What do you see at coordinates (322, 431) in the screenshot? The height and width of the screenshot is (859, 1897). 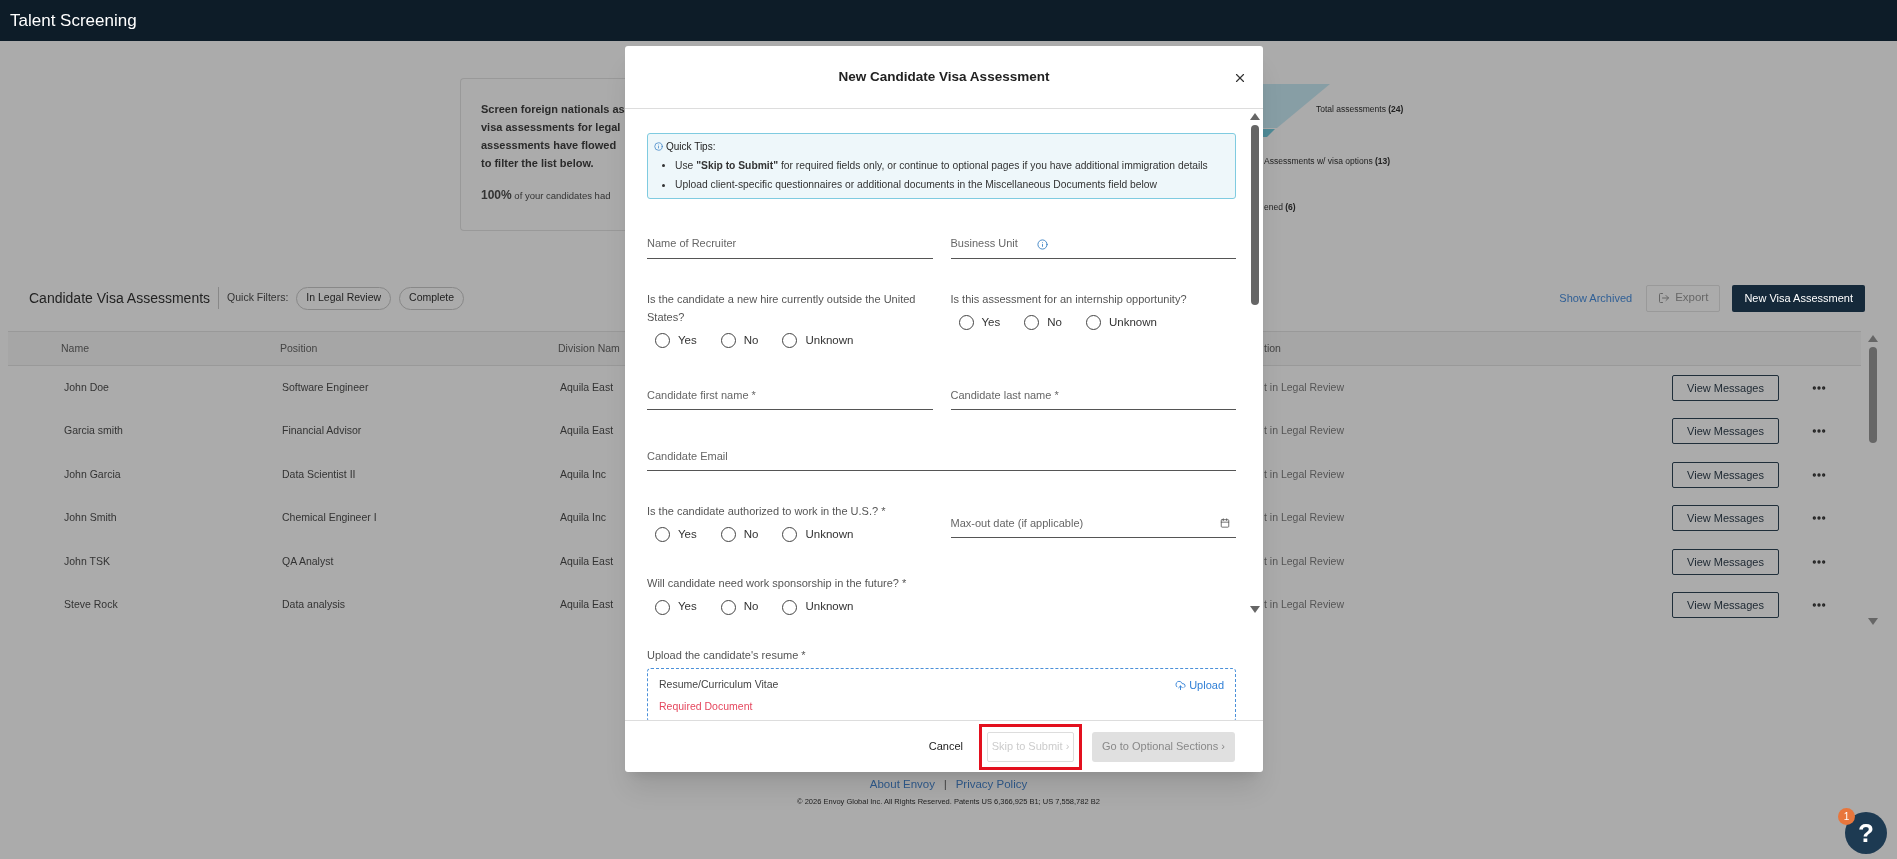 I see `table-cell-text: Financial Advisor` at bounding box center [322, 431].